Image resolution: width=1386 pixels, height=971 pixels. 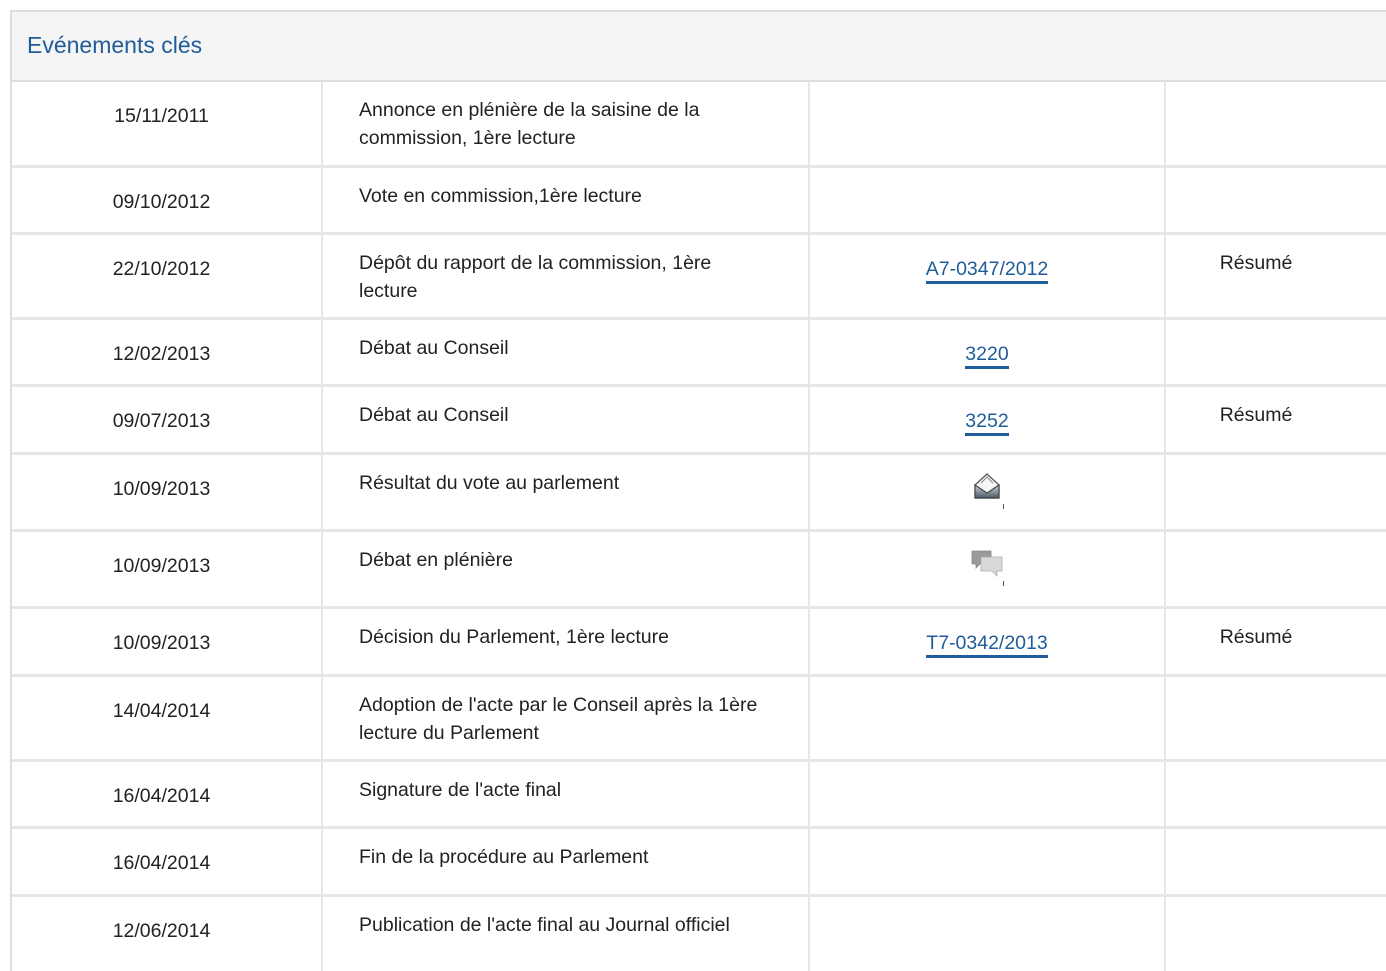 I want to click on debate-icon, so click(x=987, y=567).